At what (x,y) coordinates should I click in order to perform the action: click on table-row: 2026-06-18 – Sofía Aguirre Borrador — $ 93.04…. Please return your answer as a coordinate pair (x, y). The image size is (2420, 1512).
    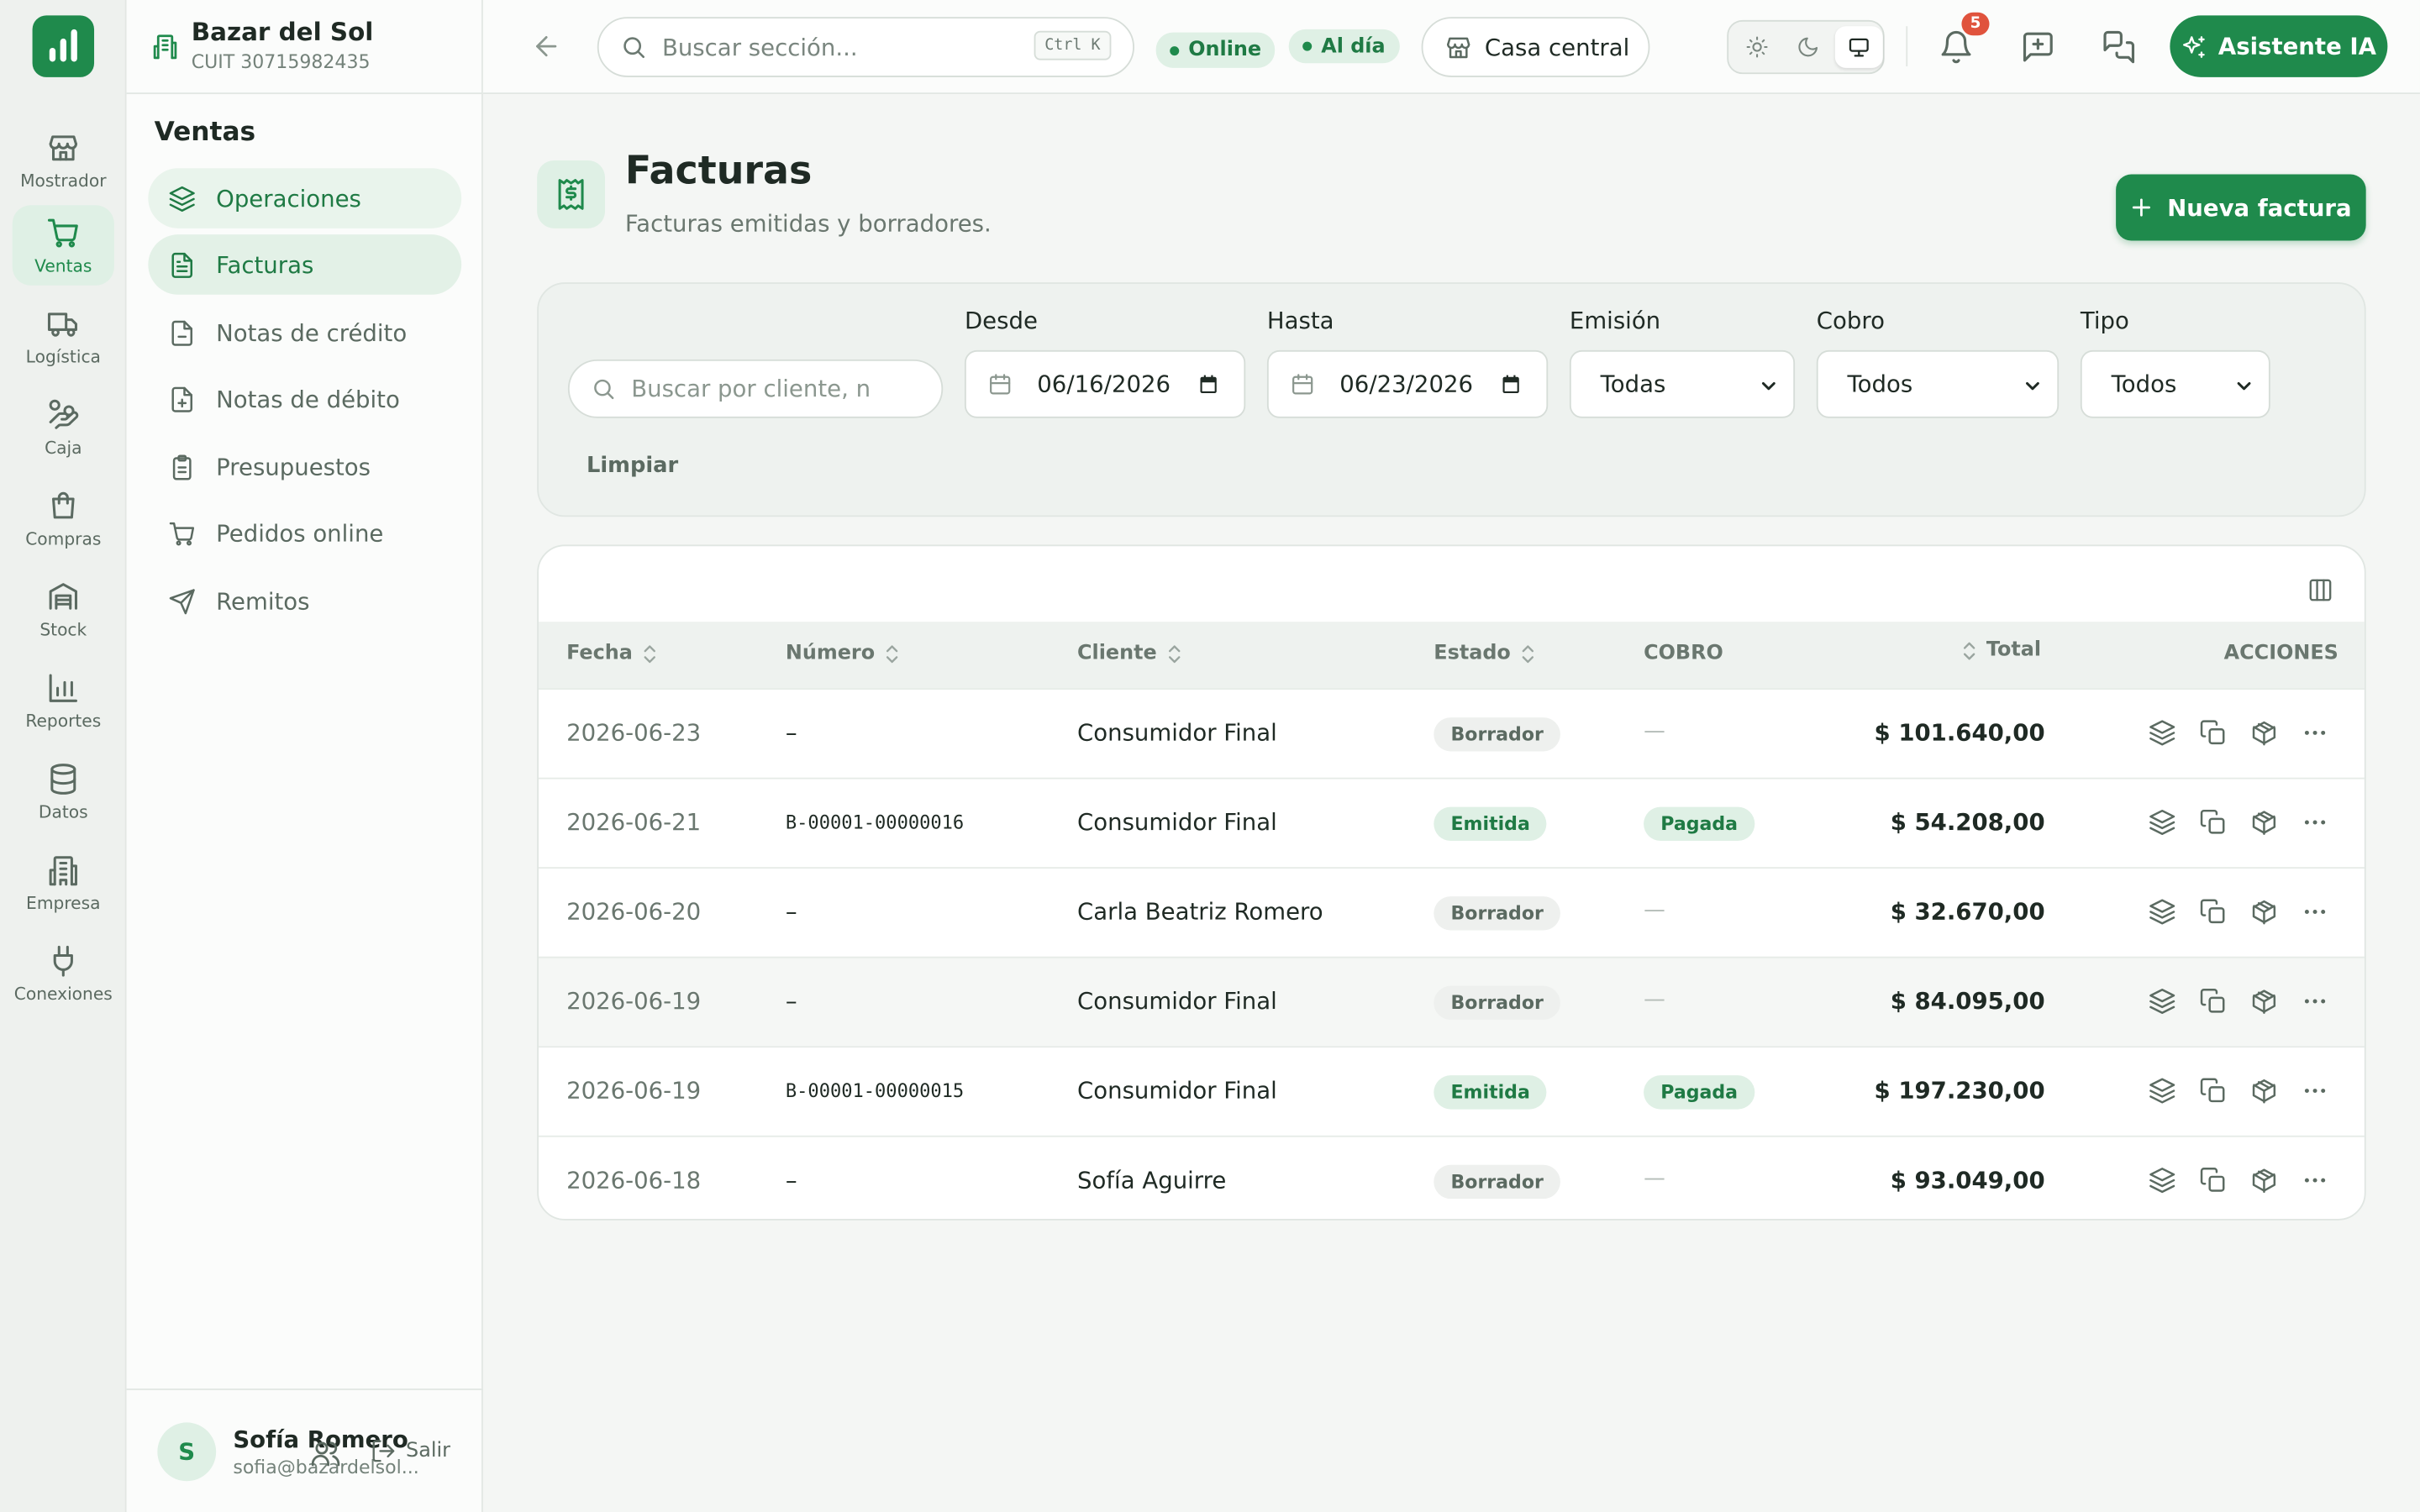
    Looking at the image, I should click on (1452, 1177).